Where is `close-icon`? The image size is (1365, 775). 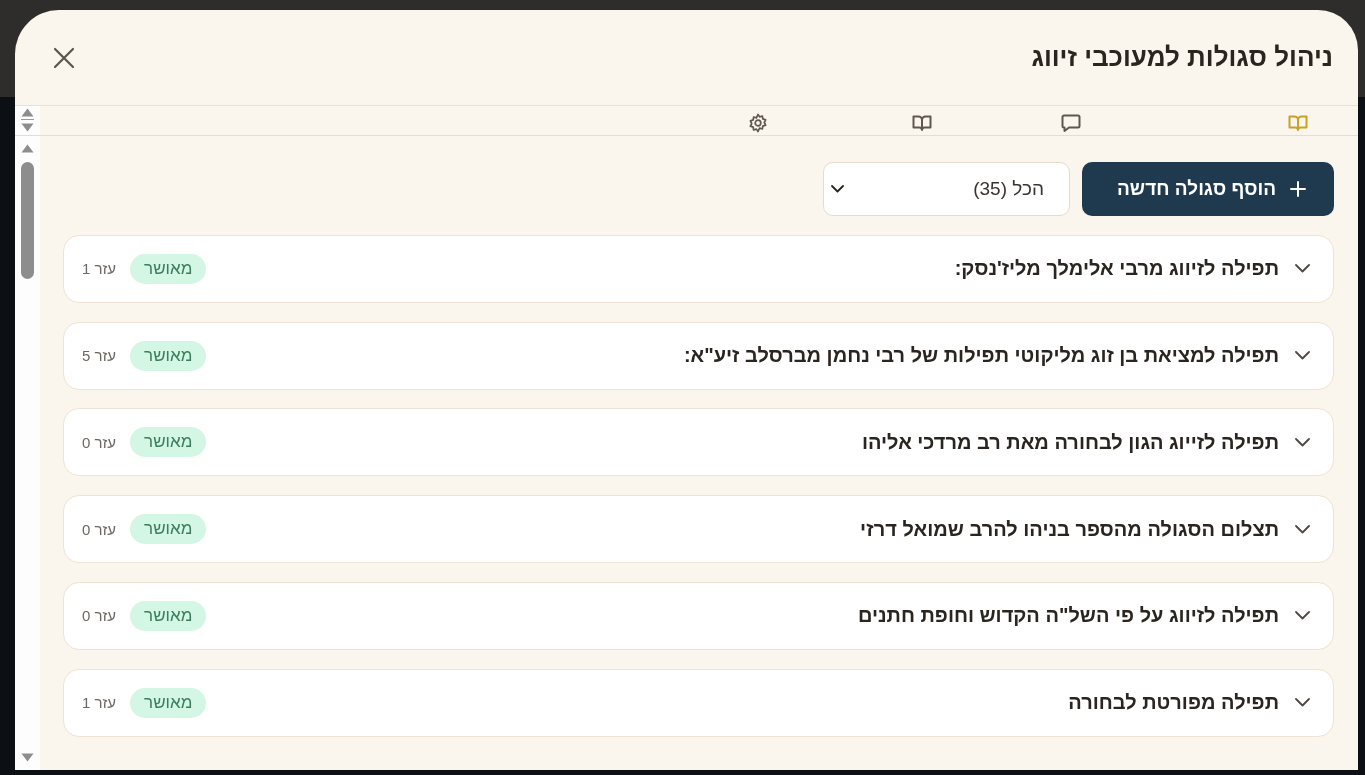
close-icon is located at coordinates (64, 57).